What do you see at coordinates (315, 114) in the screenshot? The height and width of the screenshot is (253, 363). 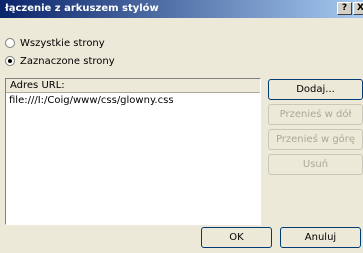 I see `move-down-button: Przenieś w dół` at bounding box center [315, 114].